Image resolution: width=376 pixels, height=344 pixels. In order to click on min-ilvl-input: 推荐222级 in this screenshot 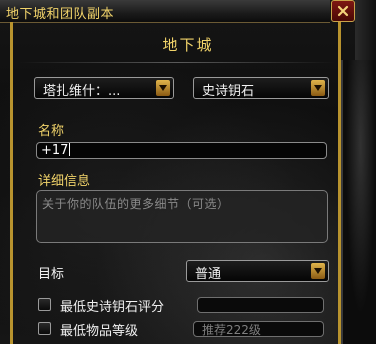, I will do `click(258, 329)`.